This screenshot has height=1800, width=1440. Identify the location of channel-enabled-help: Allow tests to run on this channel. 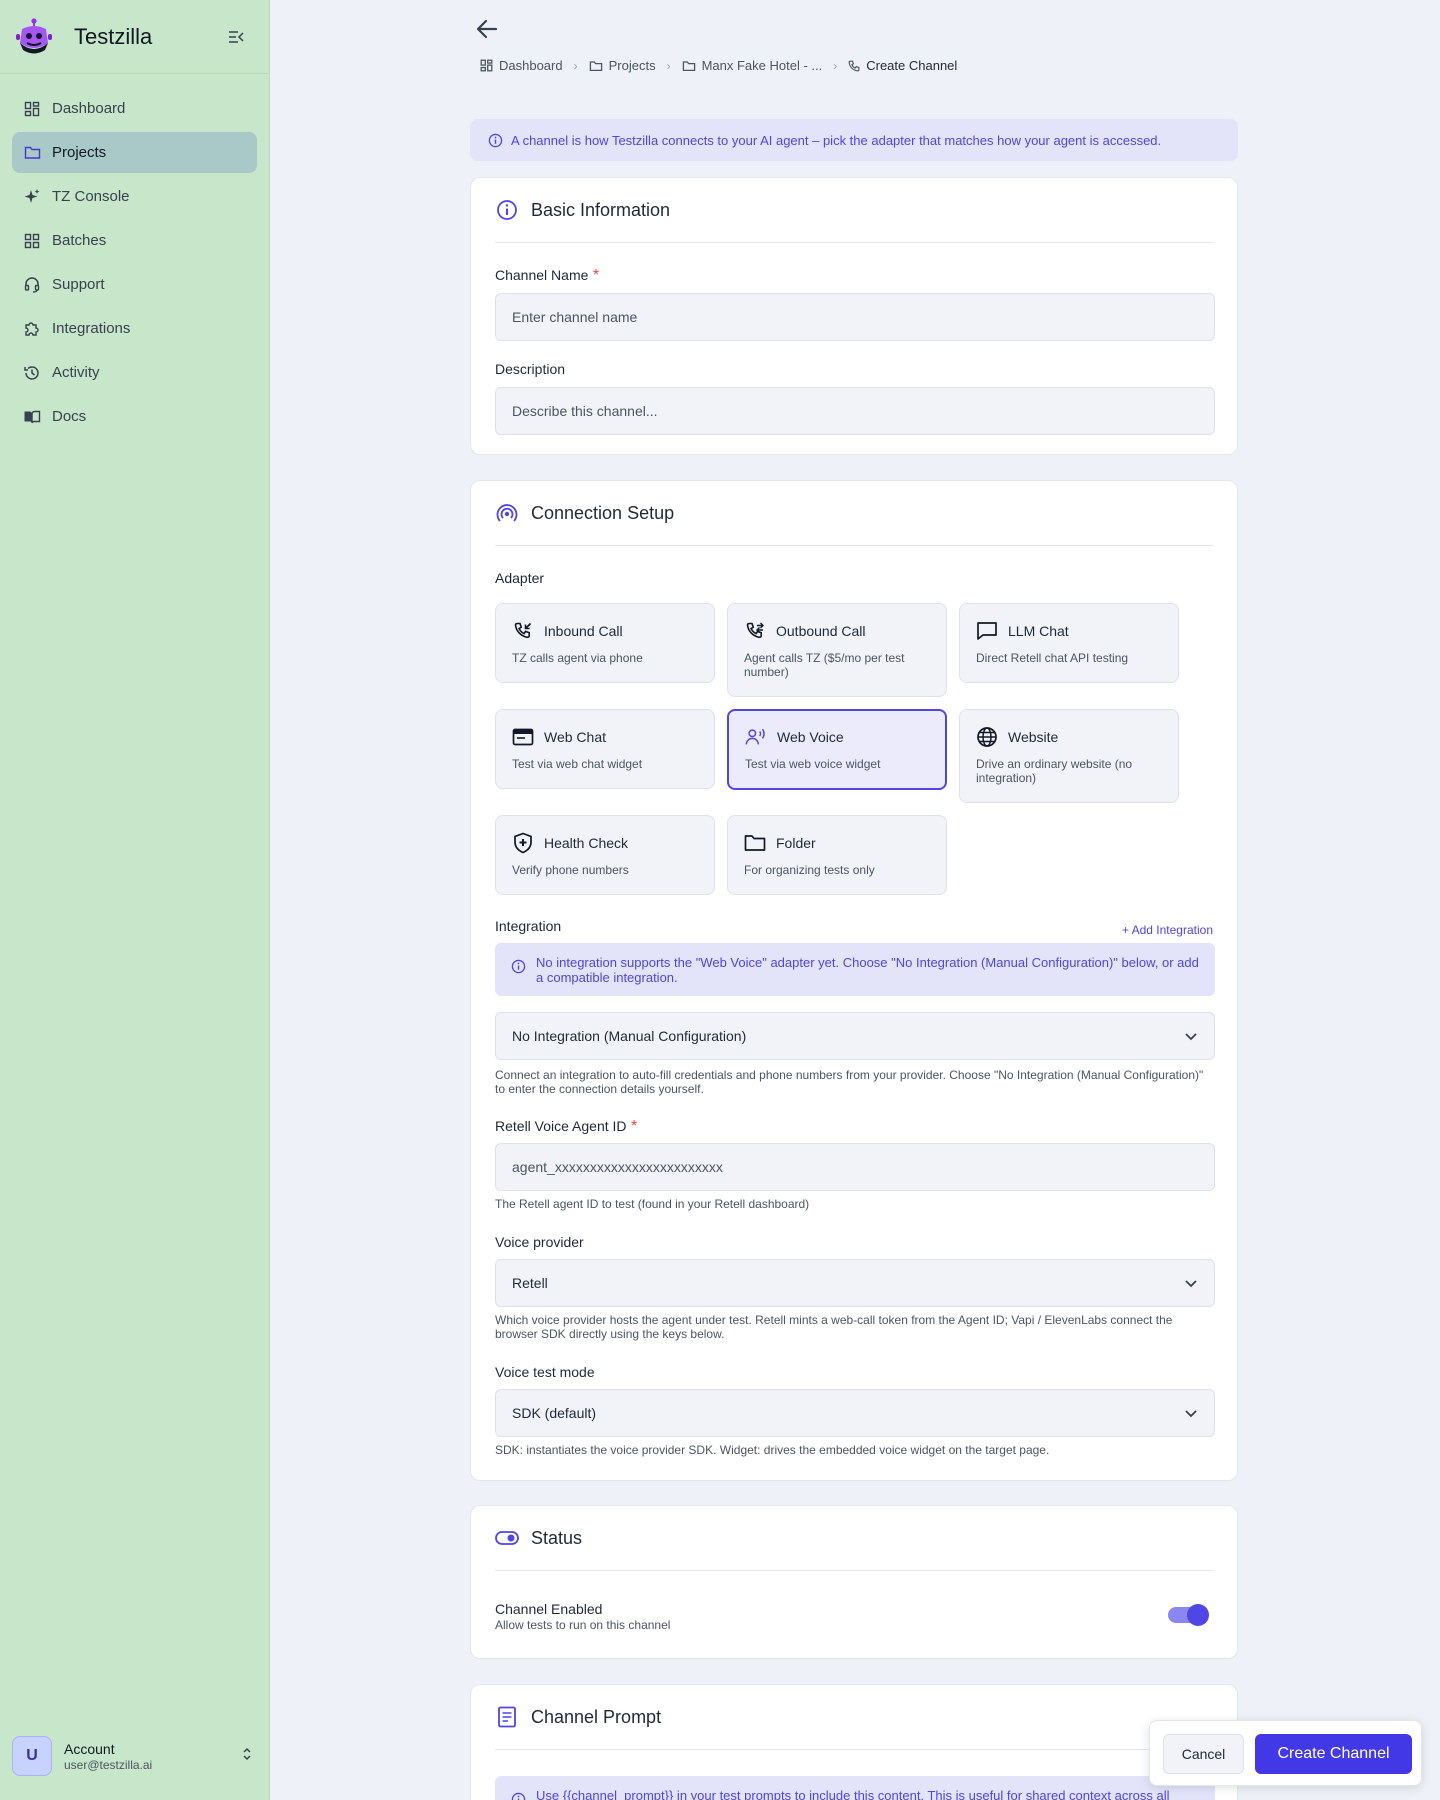
(583, 1625).